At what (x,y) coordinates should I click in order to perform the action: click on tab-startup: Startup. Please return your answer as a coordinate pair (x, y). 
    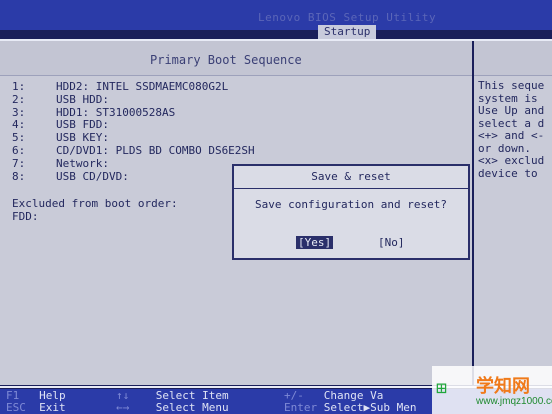
    Looking at the image, I should click on (347, 32).